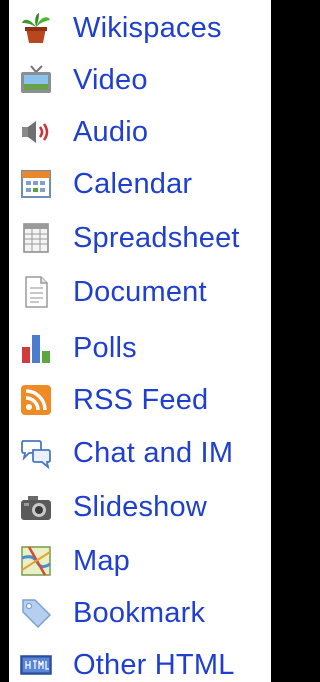  I want to click on menu-item-label: Document, so click(140, 291).